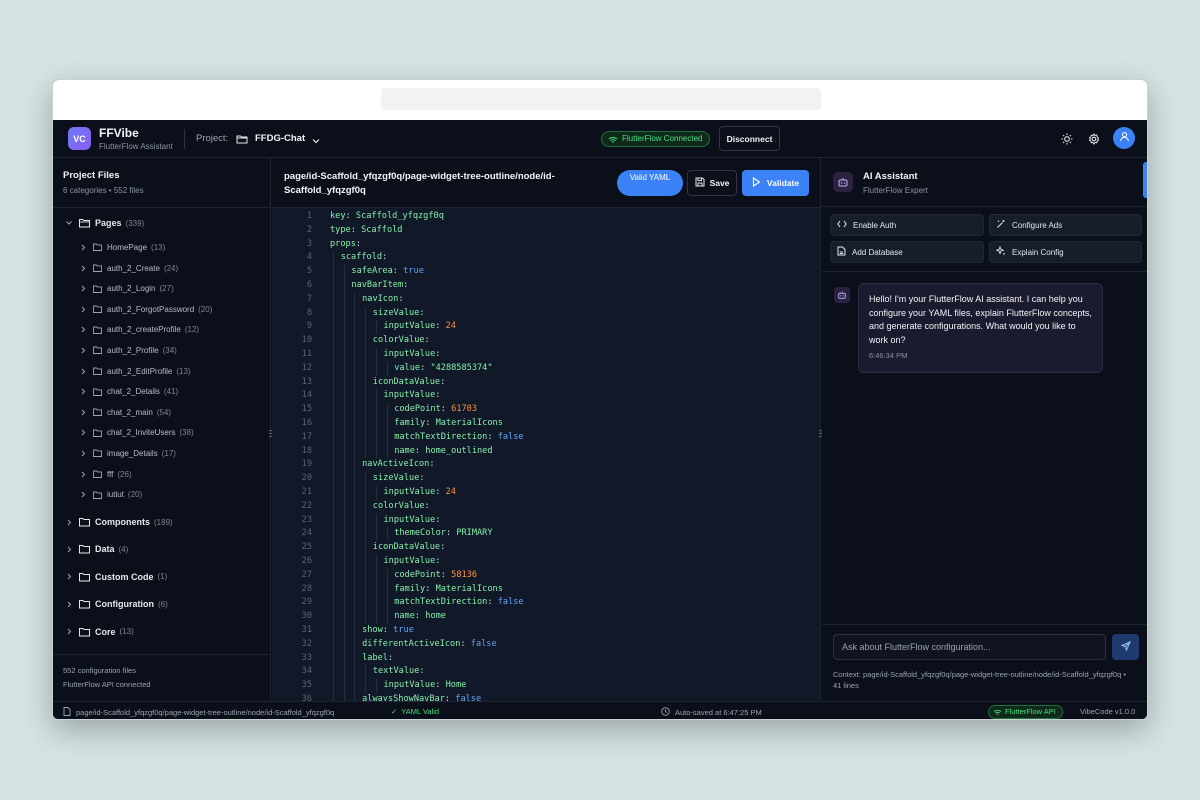 The image size is (1200, 800). I want to click on code-line: 24 themeColor: PRIMARY, so click(546, 534).